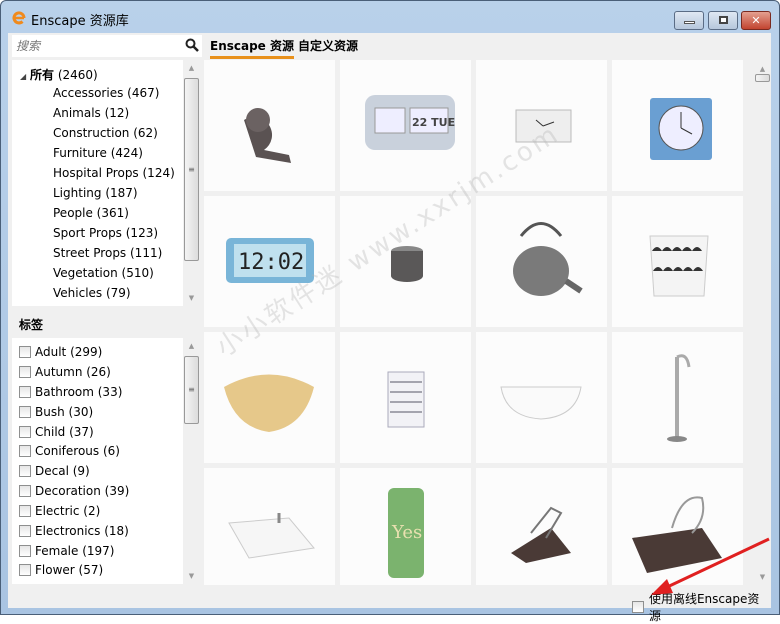  I want to click on asset-thumbnail-sink, so click(271, 536).